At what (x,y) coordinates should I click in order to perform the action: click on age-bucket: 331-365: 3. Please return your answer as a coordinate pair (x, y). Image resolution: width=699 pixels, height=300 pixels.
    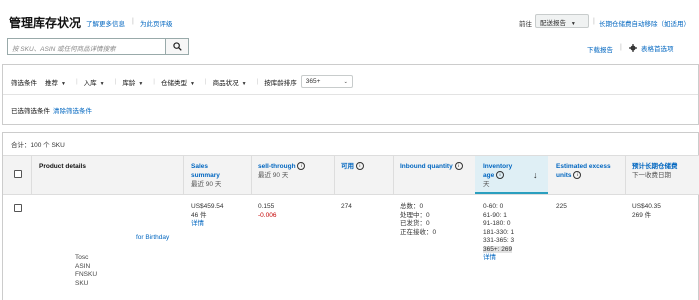
    Looking at the image, I should click on (499, 240).